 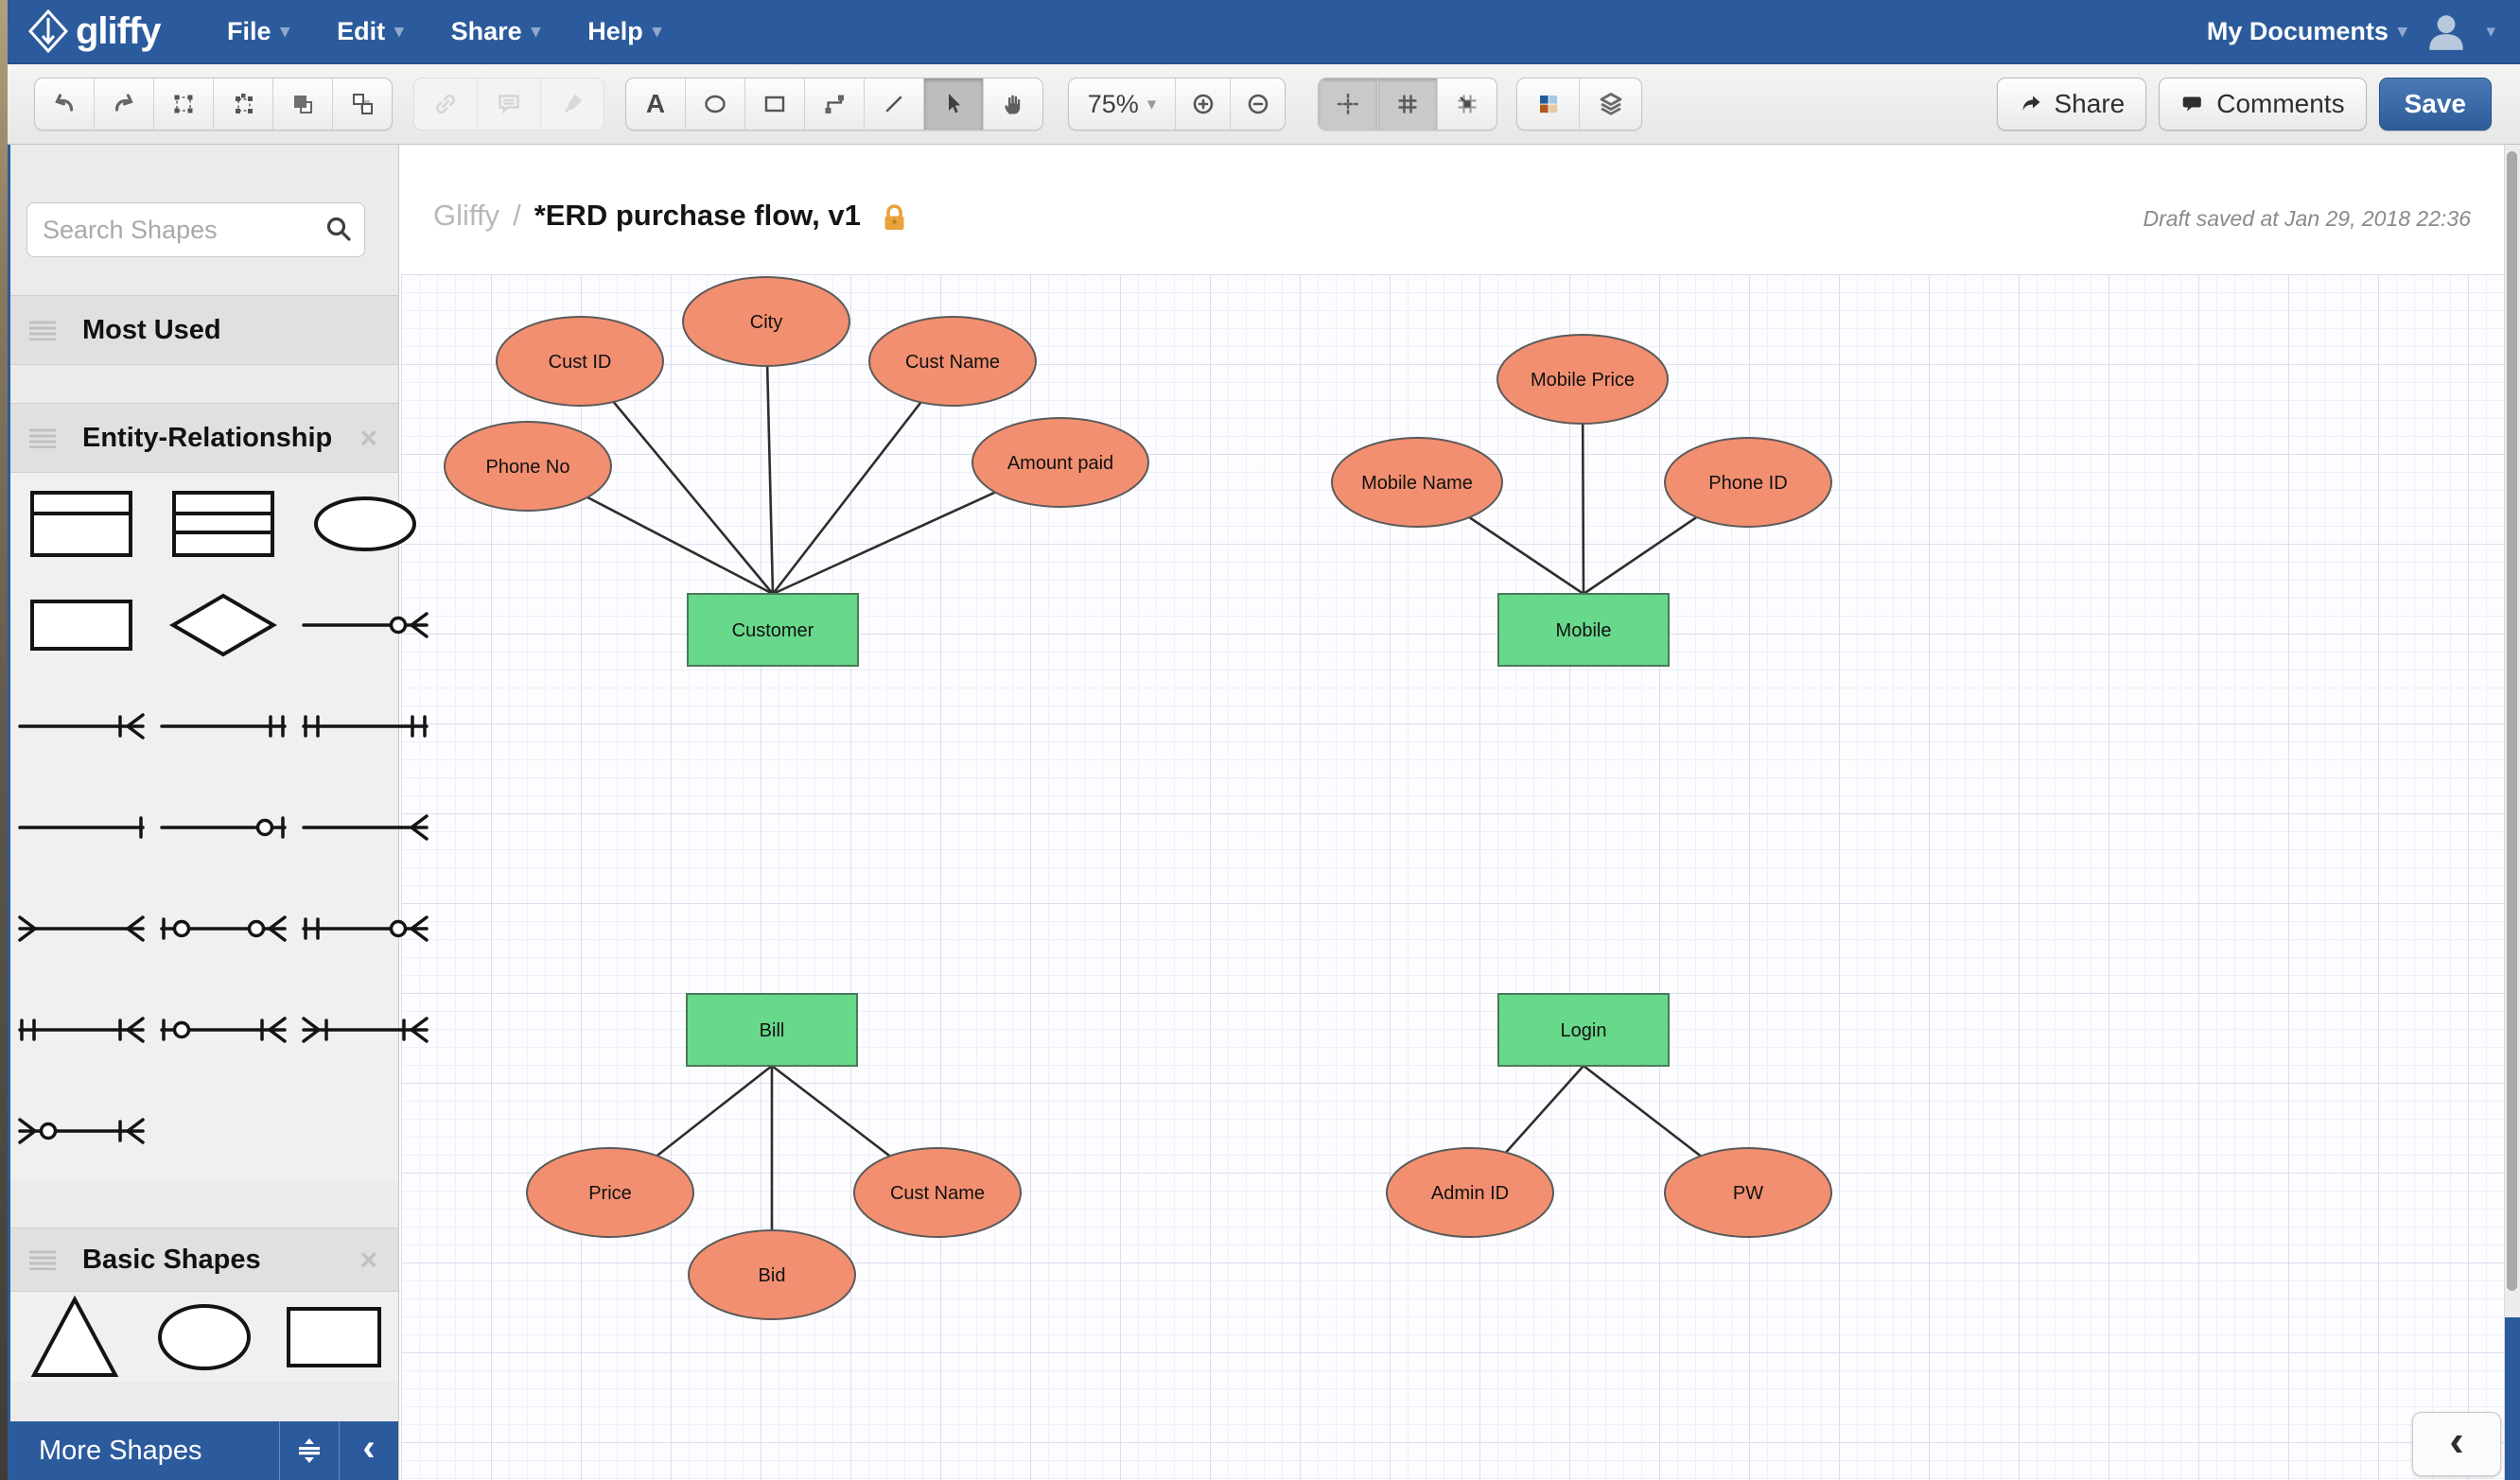 I want to click on format-painter-button, so click(x=573, y=104).